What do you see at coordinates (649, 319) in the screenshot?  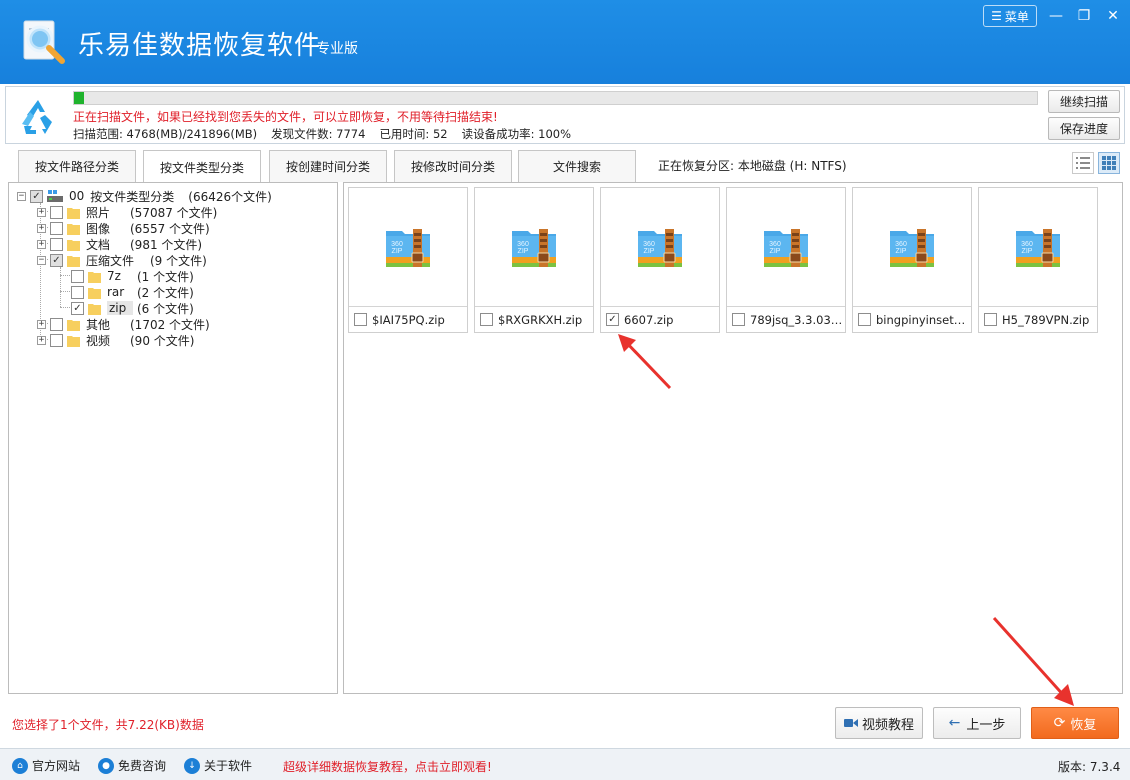 I see `file-name: 6607.zip` at bounding box center [649, 319].